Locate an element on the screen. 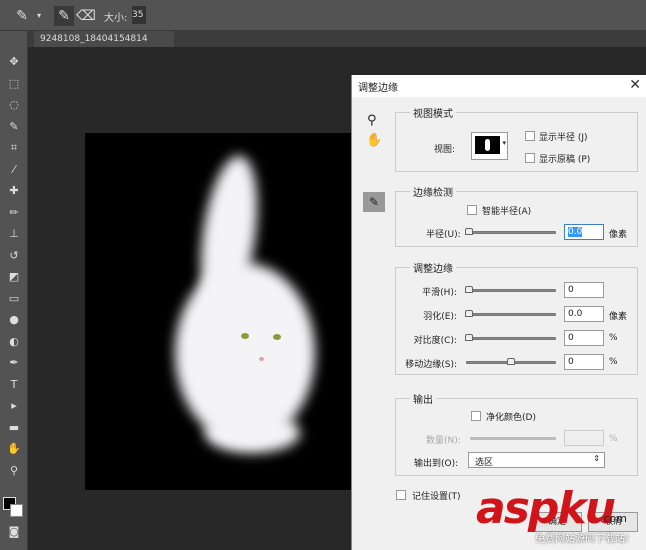  gradient-tool-icon: ▭ is located at coordinates (14, 299).